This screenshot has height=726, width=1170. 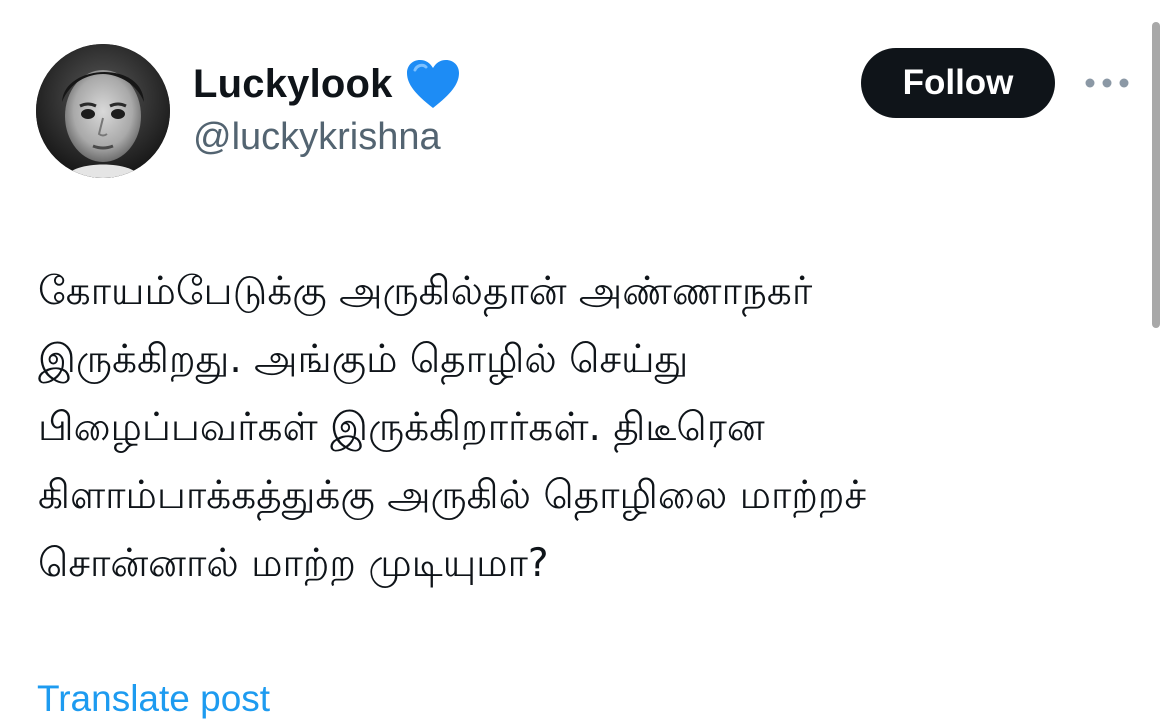 What do you see at coordinates (293, 563) in the screenshot?
I see `tweet-text-line: சொன்னால் மாற்ற முடியுமா?` at bounding box center [293, 563].